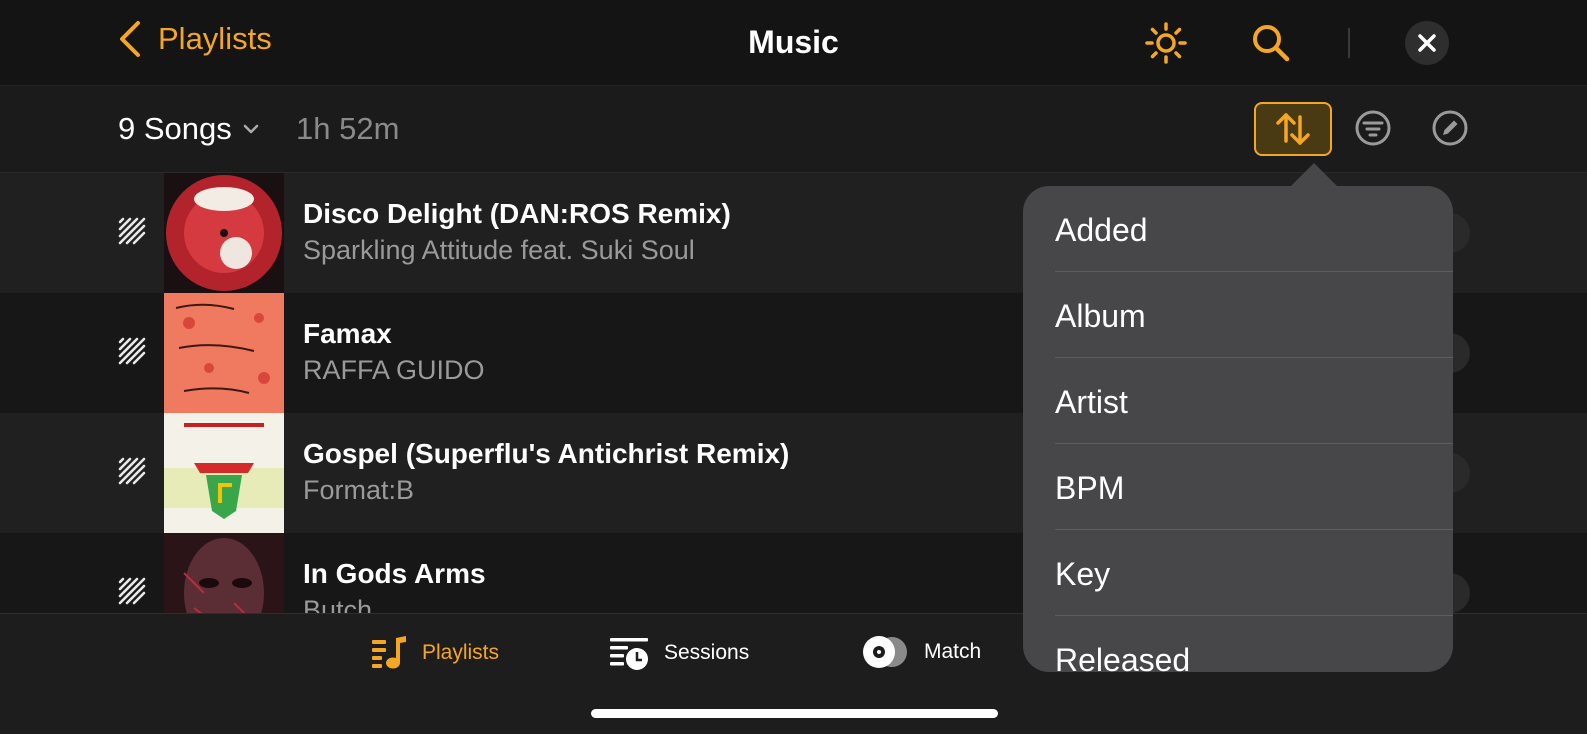 This screenshot has height=734, width=1587. Describe the element at coordinates (338, 604) in the screenshot. I see `song-artist: Butch` at that location.